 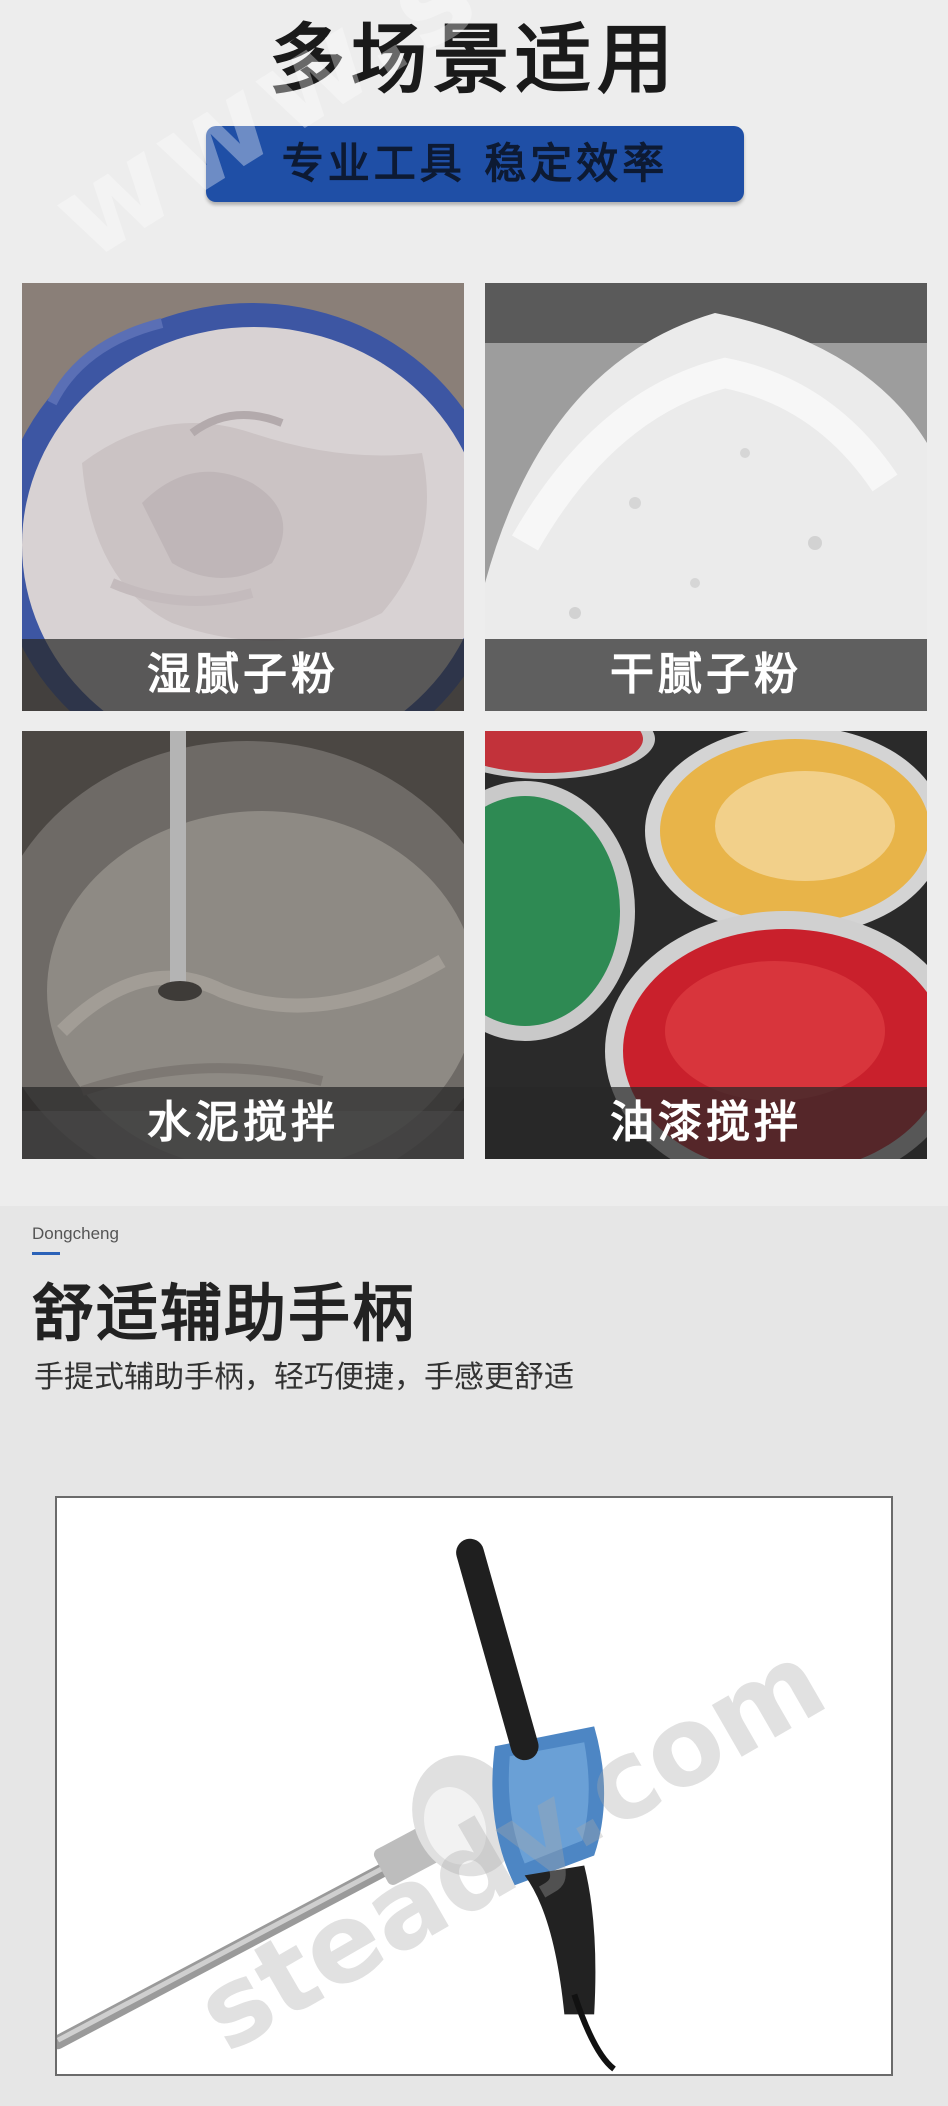 I want to click on section-title: 多场景适用, so click(x=474, y=59).